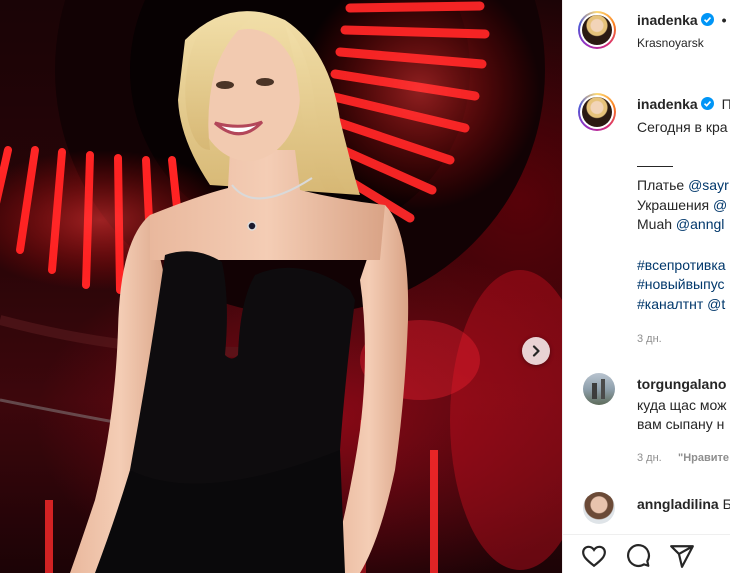 This screenshot has height=573, width=730. What do you see at coordinates (667, 104) in the screenshot?
I see `caption-username: inadenka` at bounding box center [667, 104].